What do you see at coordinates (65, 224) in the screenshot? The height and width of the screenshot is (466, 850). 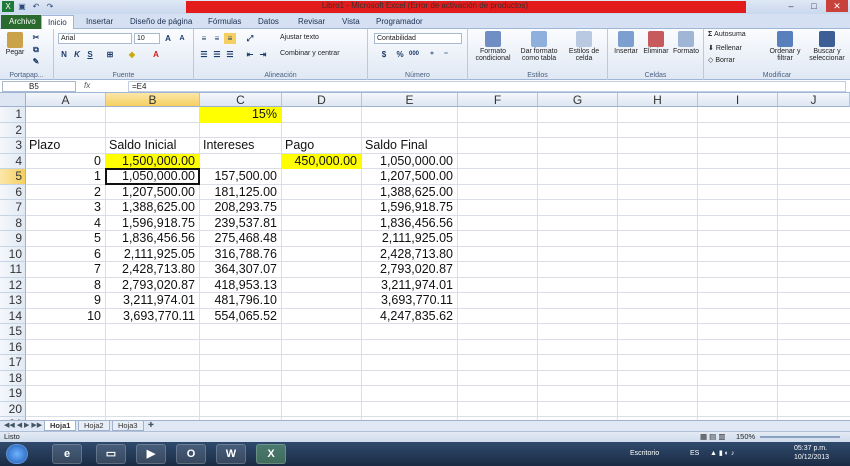 I see `cell-plazo: 4` at bounding box center [65, 224].